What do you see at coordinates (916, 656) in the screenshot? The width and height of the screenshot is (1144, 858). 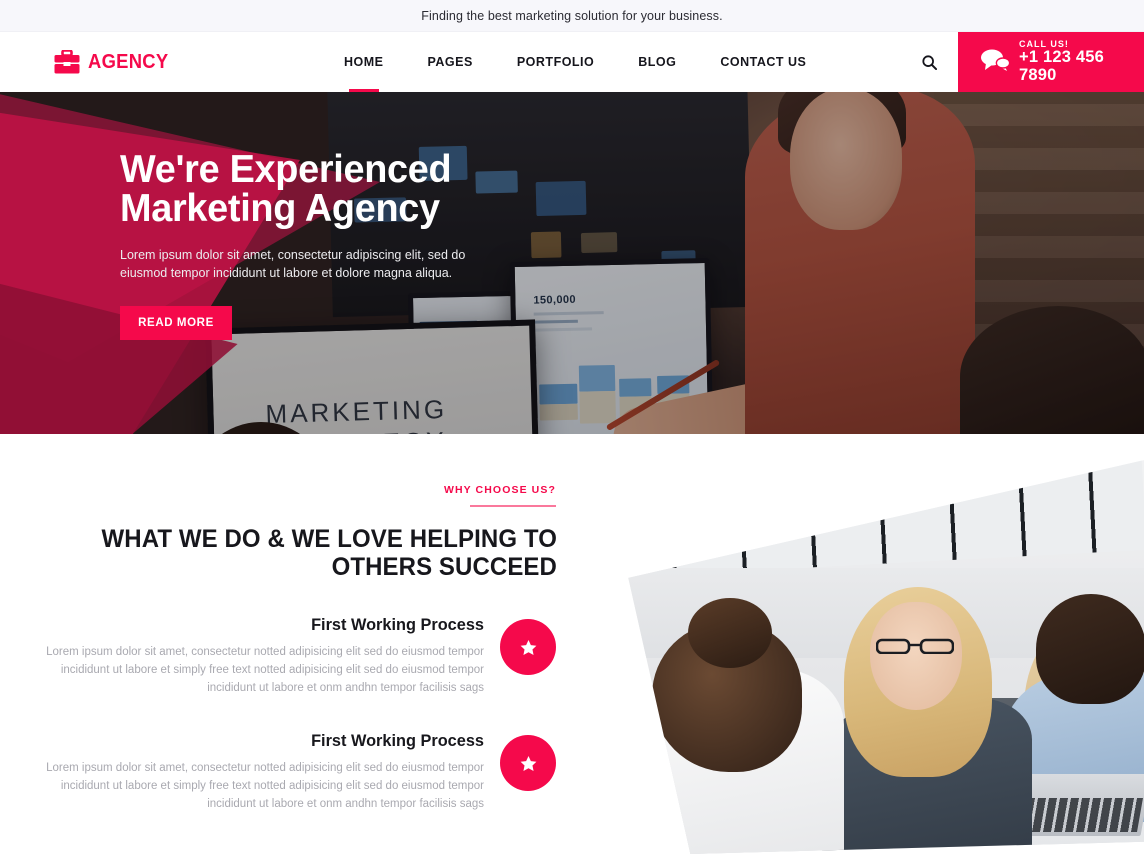 I see `office-person-blonde-face` at bounding box center [916, 656].